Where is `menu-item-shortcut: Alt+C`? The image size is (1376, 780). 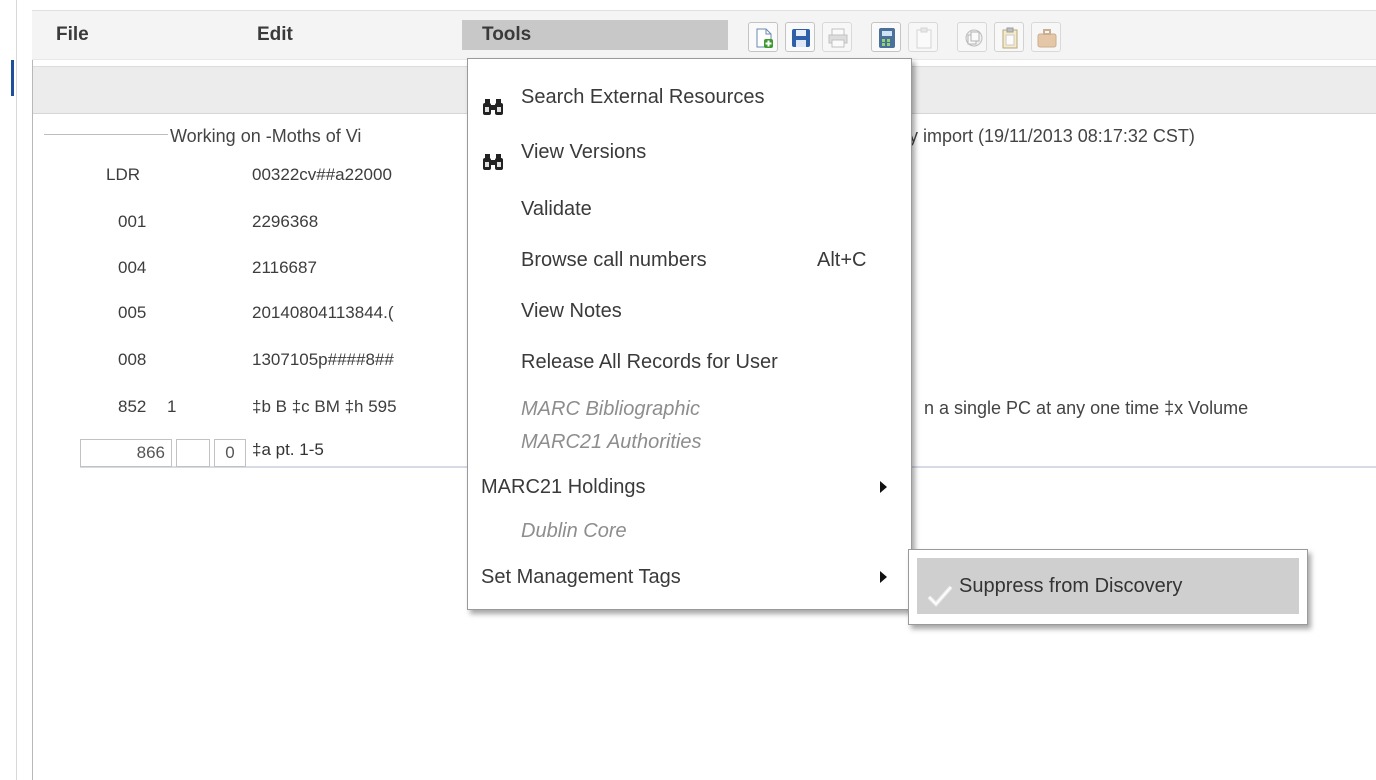 menu-item-shortcut: Alt+C is located at coordinates (842, 260).